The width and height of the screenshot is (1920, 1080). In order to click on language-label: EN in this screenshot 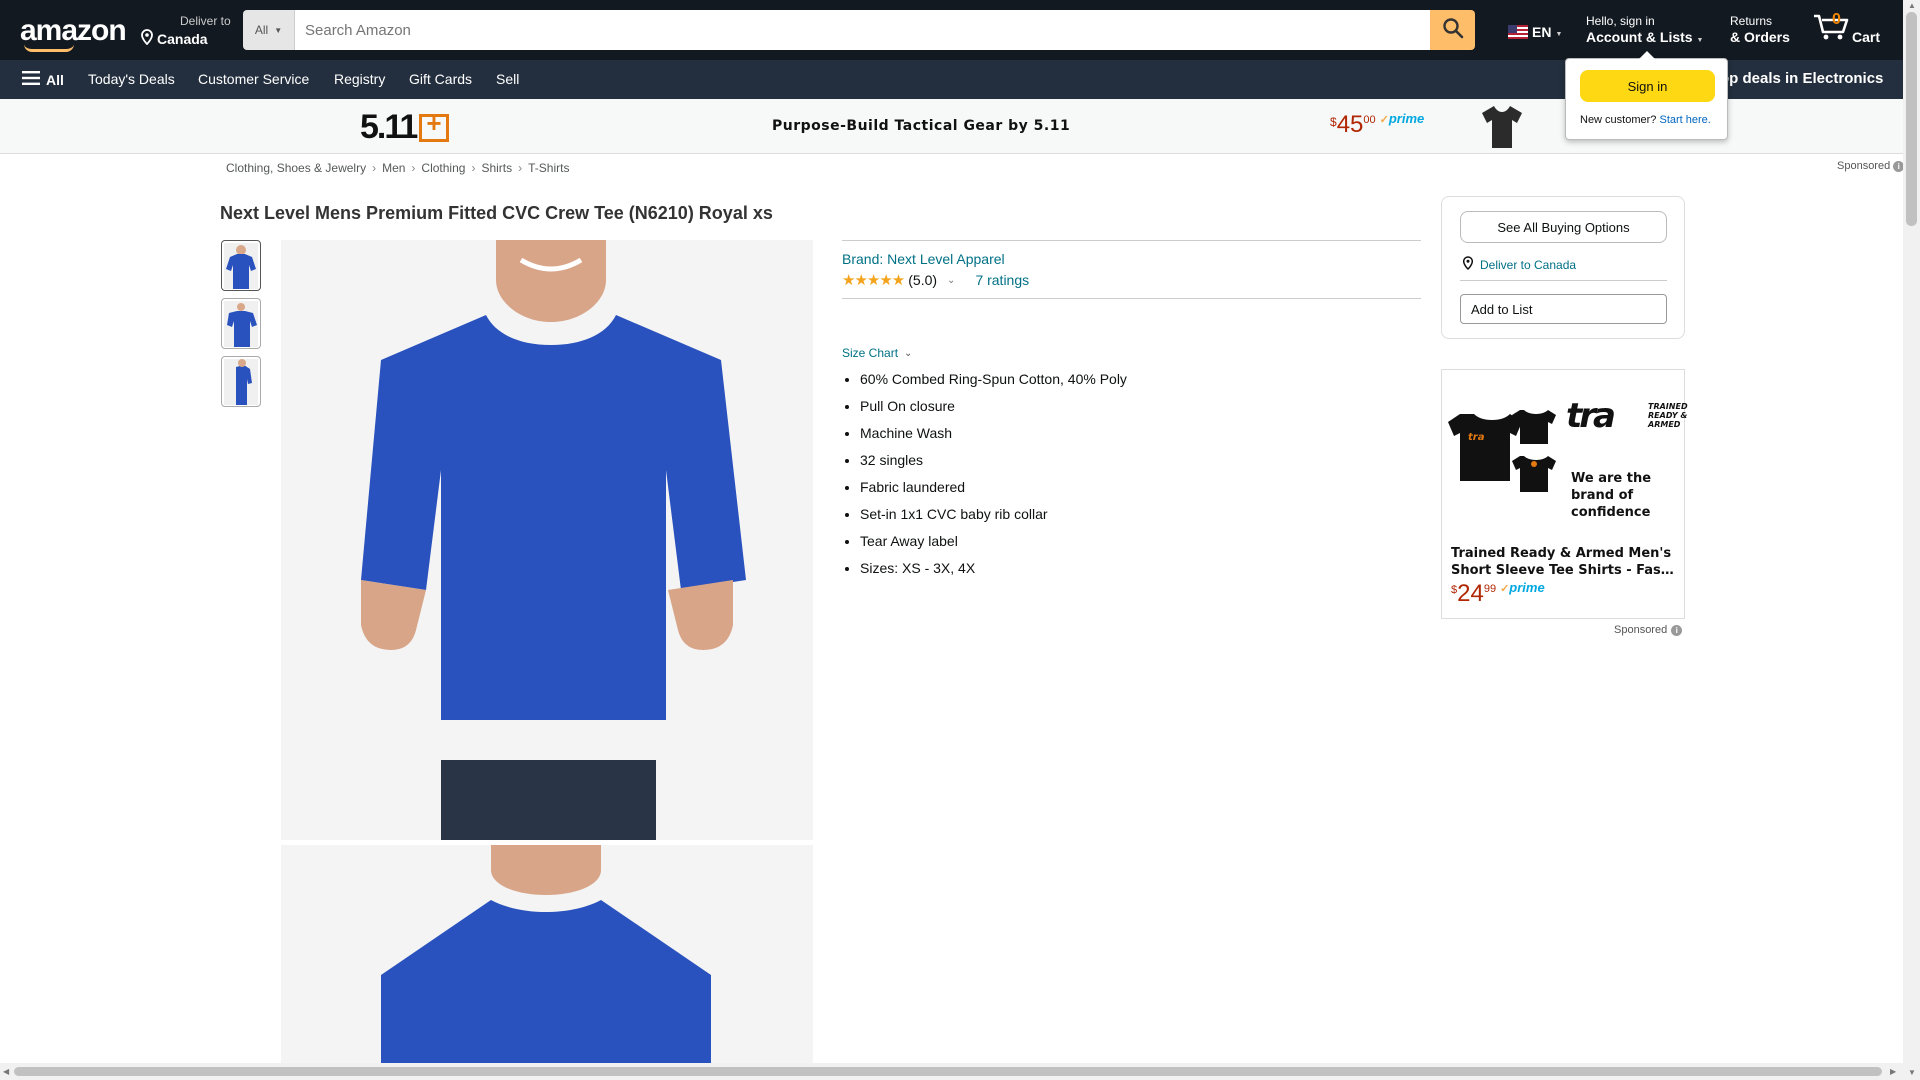, I will do `click(1542, 32)`.